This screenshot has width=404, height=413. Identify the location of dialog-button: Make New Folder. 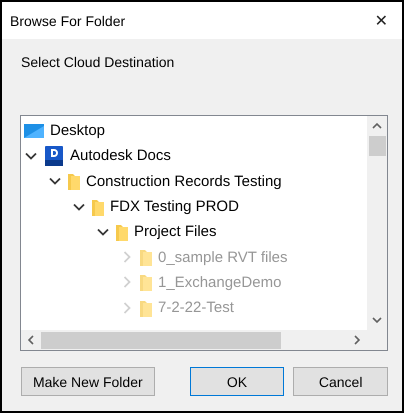
(88, 381).